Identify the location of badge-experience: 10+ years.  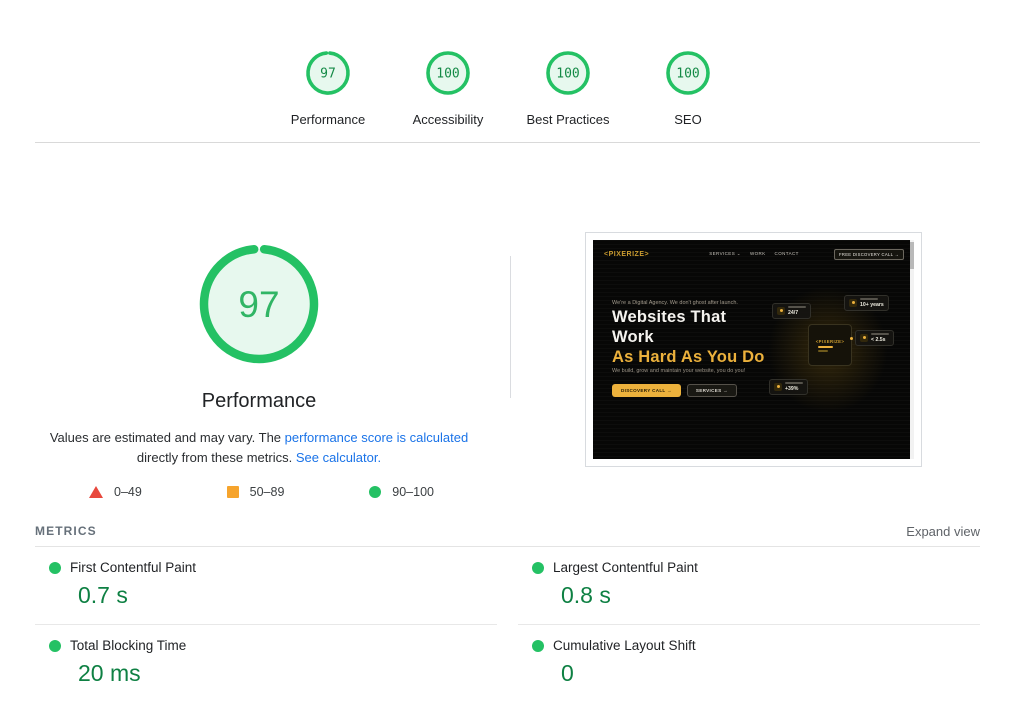
(866, 303).